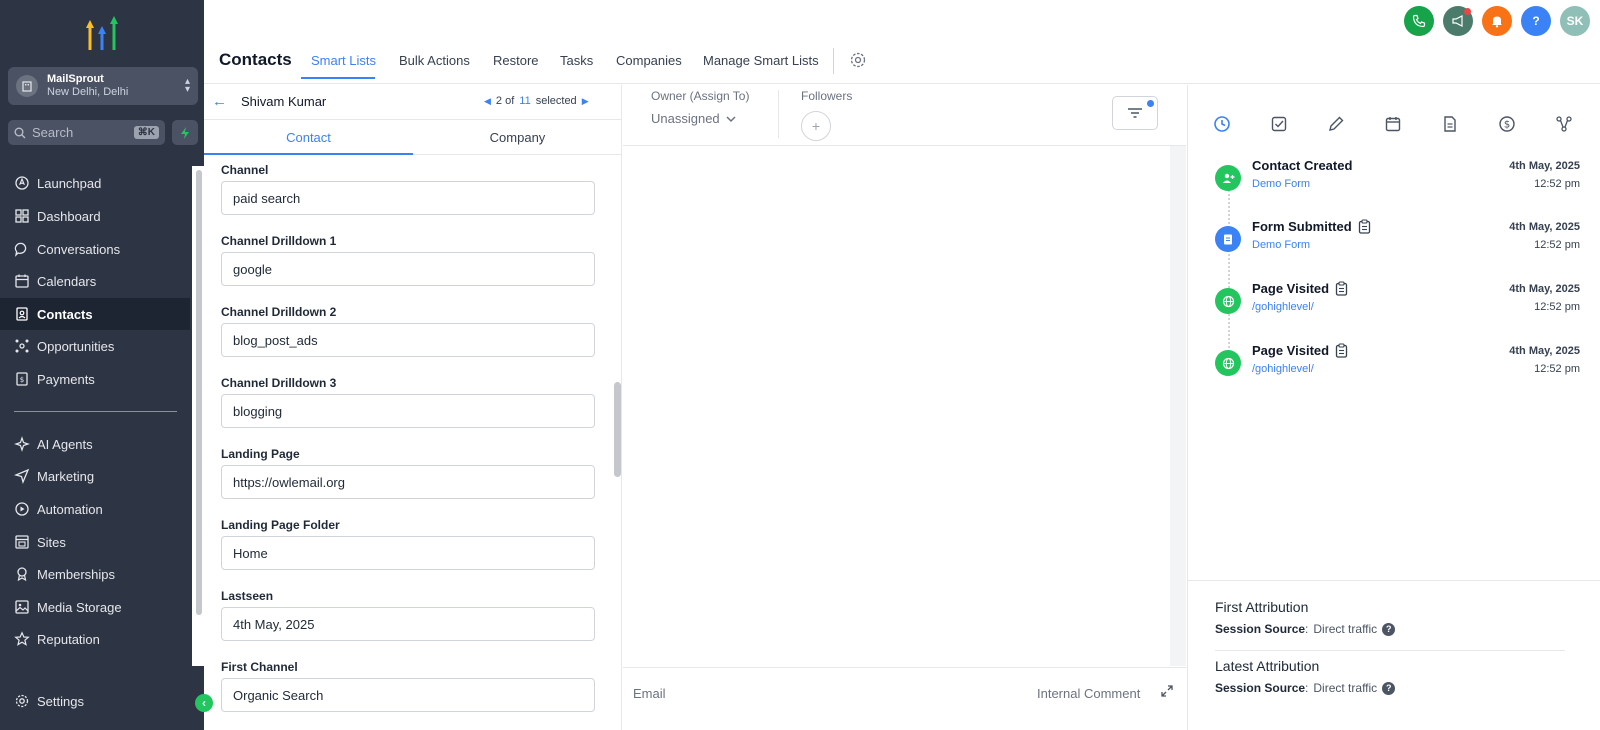  I want to click on field-channel: Channel paid search, so click(408, 189).